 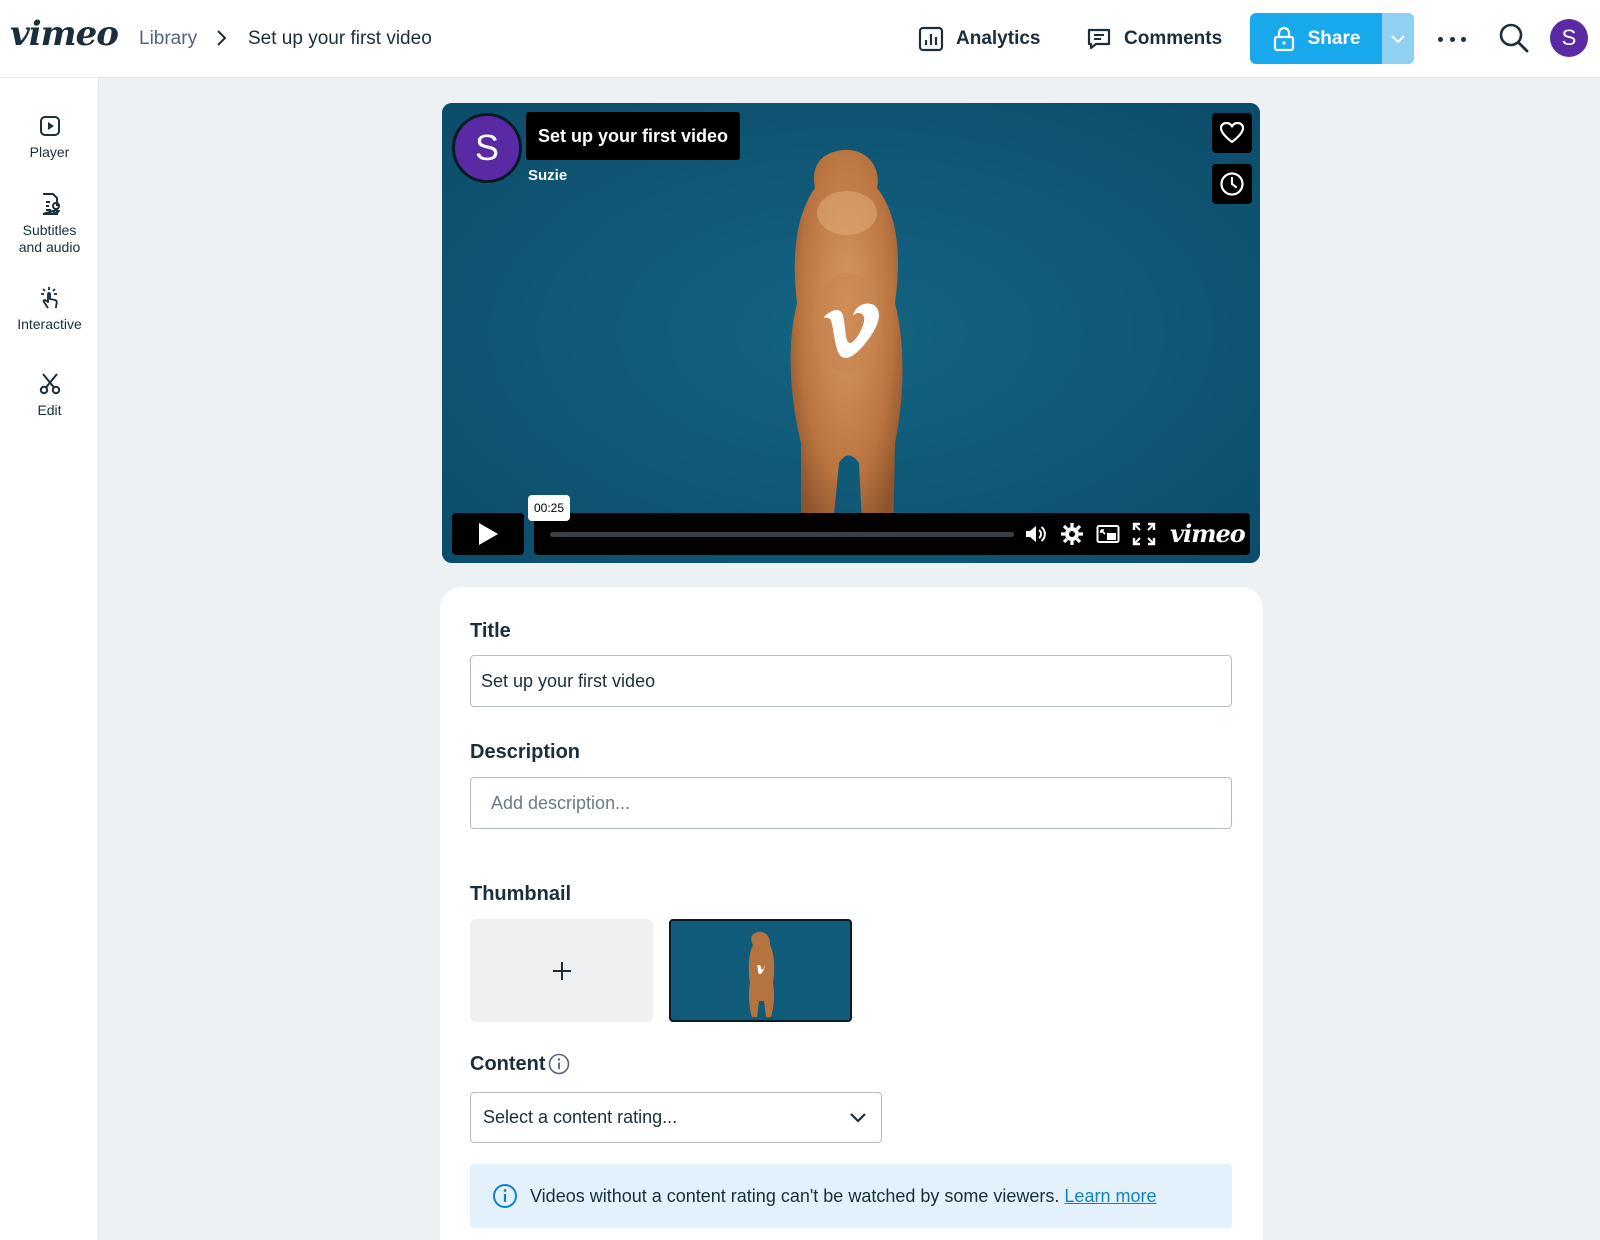 What do you see at coordinates (559, 1064) in the screenshot?
I see `info-icon` at bounding box center [559, 1064].